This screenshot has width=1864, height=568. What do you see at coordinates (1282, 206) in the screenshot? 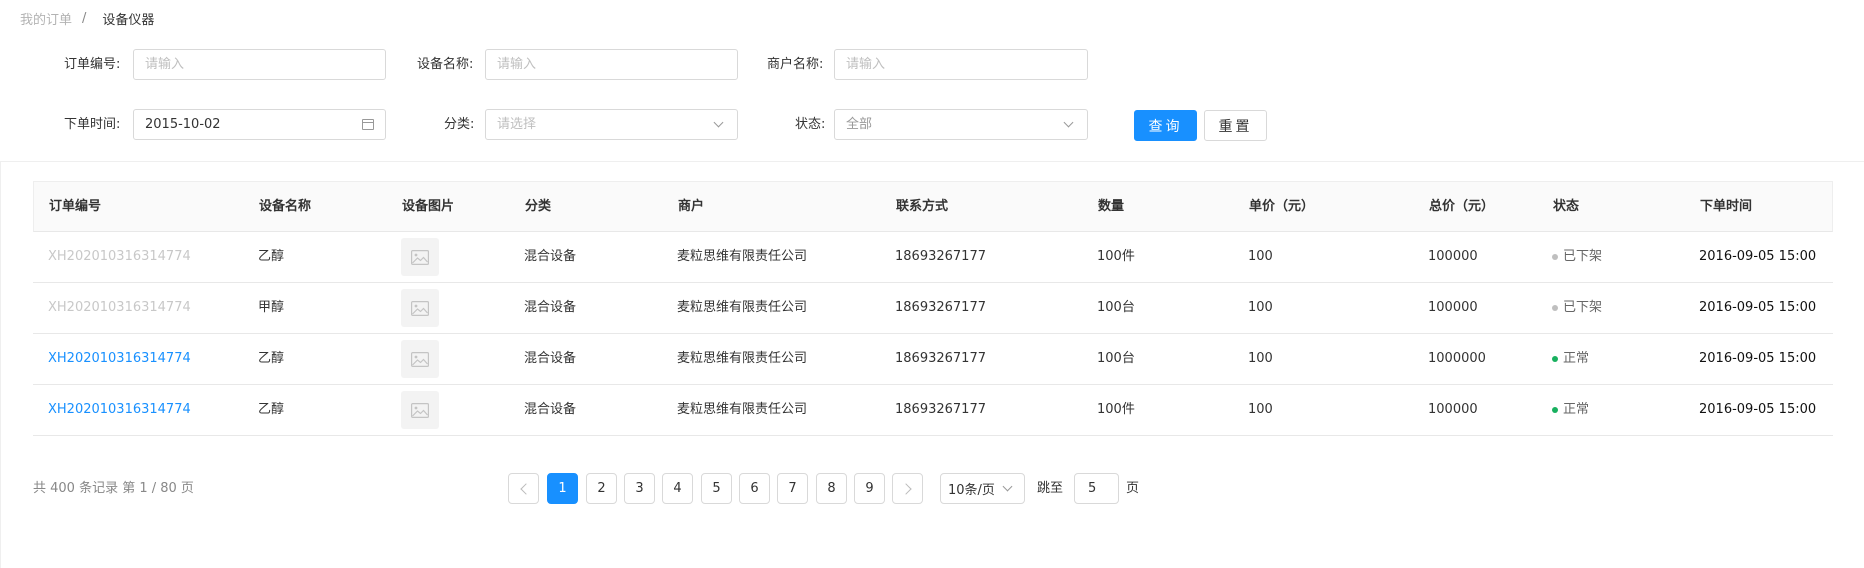
I see `column-header-unit-price: 单价（元）` at bounding box center [1282, 206].